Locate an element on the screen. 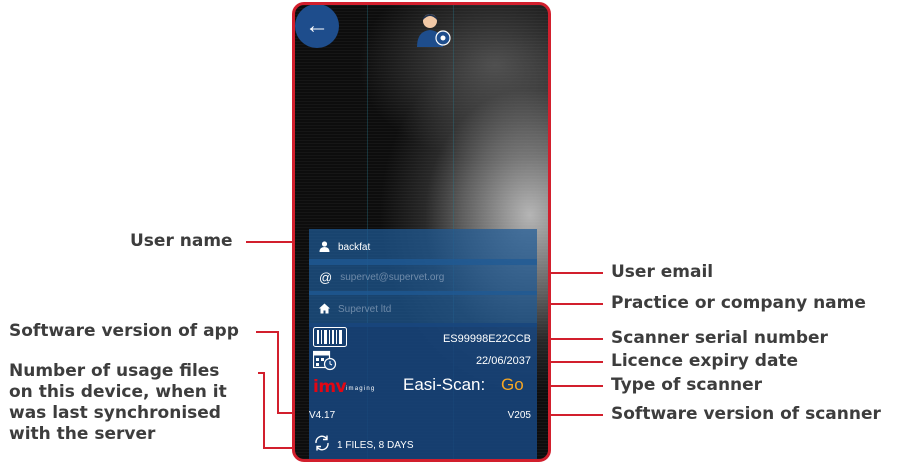  serial-number: ES99998E22CCB is located at coordinates (486, 339).